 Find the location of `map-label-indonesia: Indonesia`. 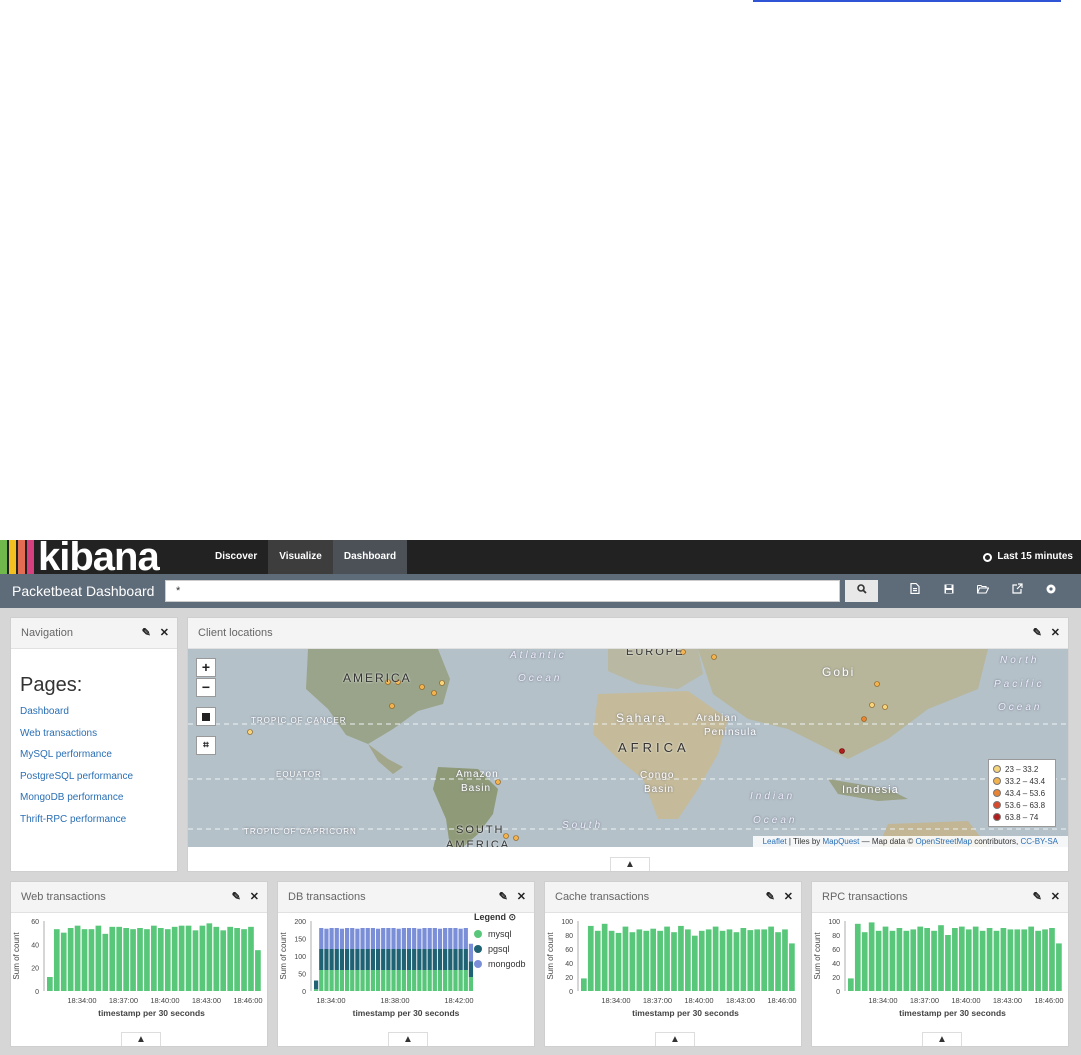

map-label-indonesia: Indonesia is located at coordinates (870, 790).